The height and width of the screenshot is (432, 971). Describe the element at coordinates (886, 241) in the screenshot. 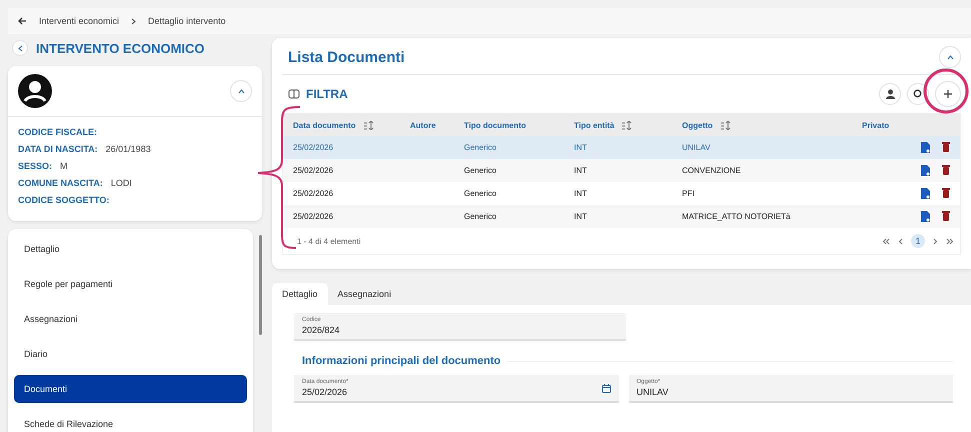

I see `first-page-icon` at that location.